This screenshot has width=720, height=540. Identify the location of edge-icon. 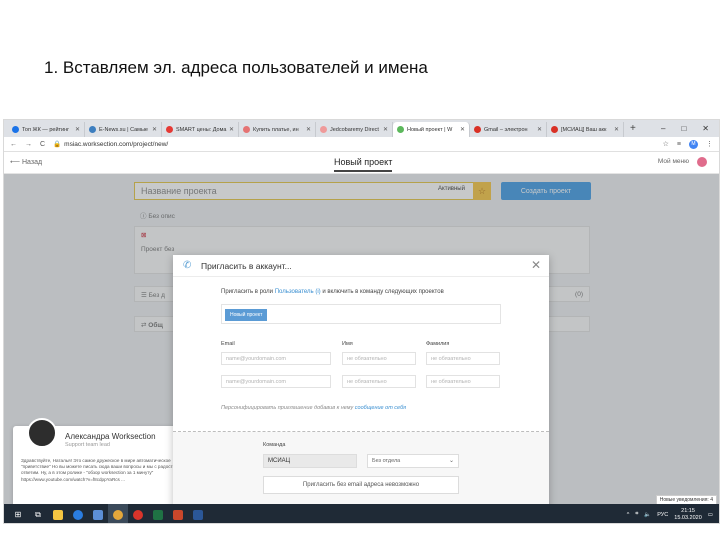
(78, 513).